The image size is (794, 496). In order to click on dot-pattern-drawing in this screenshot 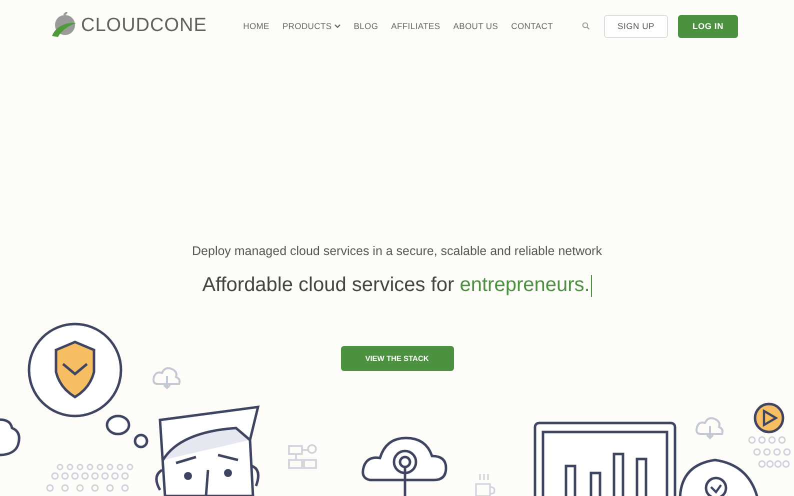, I will do `click(769, 452)`.